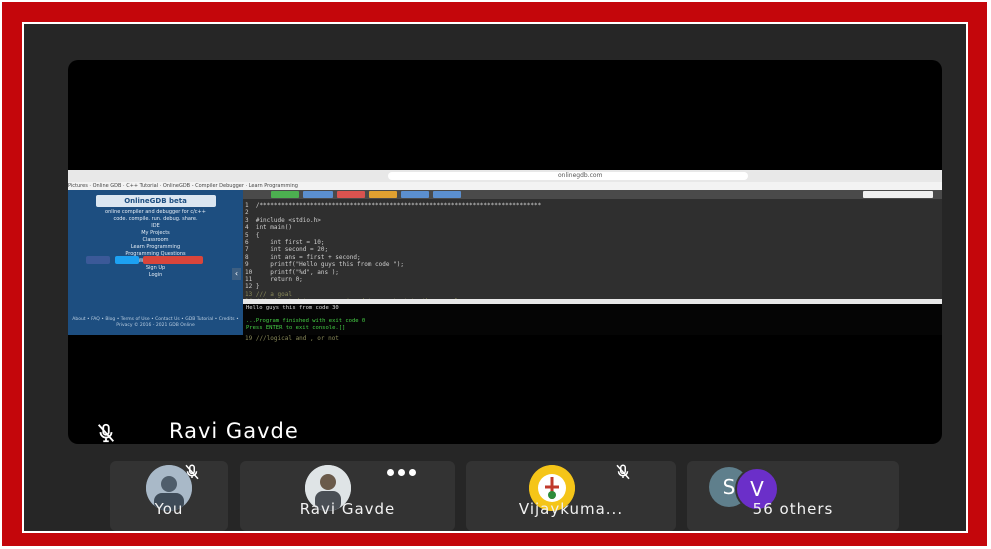 The height and width of the screenshot is (549, 991). What do you see at coordinates (303, 257) in the screenshot?
I see `code-line: 8 int ans = first + second;` at bounding box center [303, 257].